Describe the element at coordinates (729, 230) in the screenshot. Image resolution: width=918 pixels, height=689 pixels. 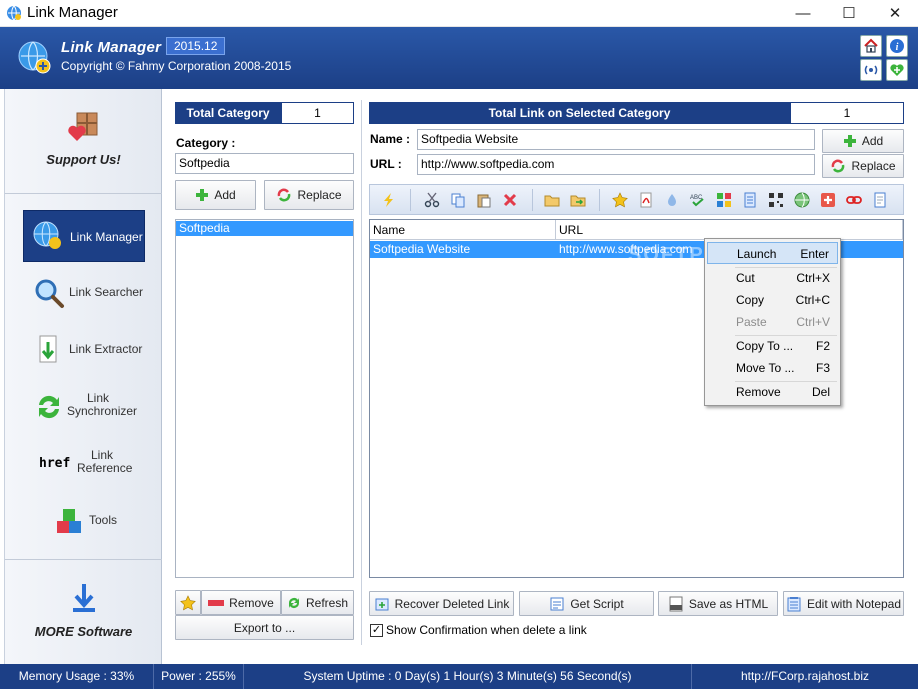
I see `column-header-url: URL` at that location.